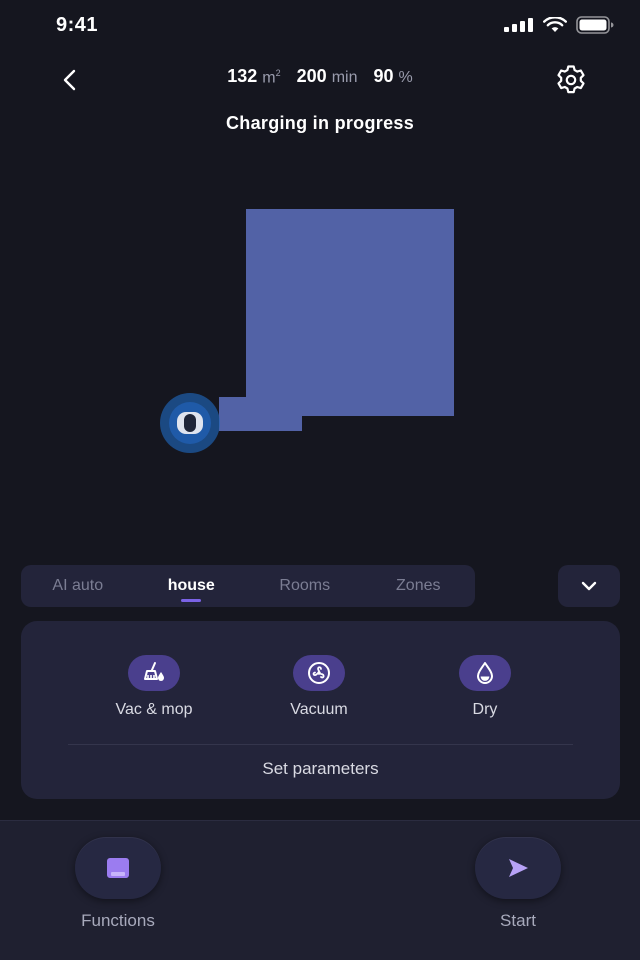  What do you see at coordinates (555, 24) in the screenshot?
I see `wifi-icon` at bounding box center [555, 24].